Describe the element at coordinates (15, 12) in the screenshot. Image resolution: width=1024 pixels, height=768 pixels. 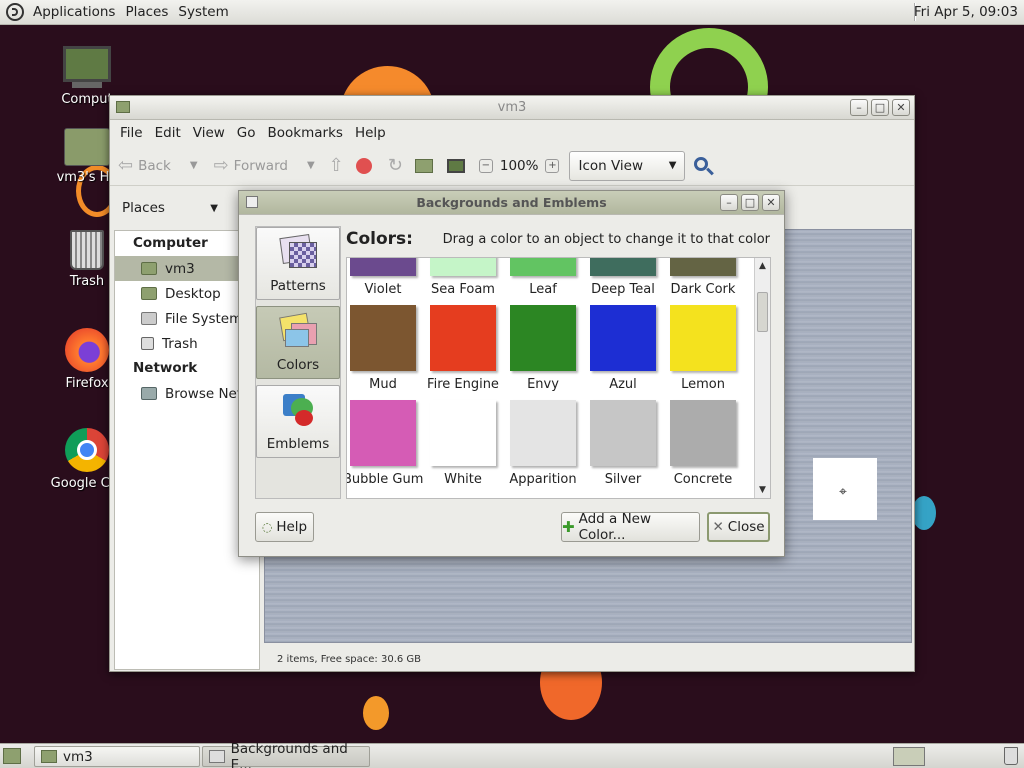
I see `distro-logo-icon` at that location.